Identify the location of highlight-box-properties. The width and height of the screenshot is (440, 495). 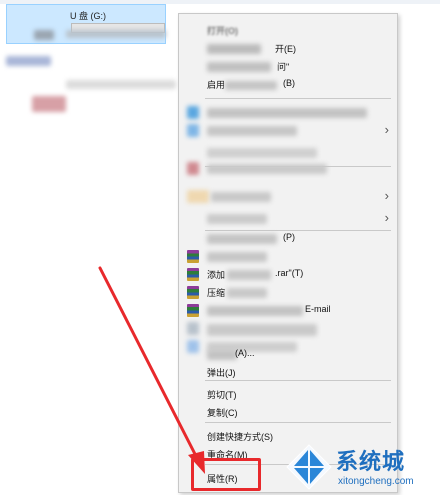
(226, 474).